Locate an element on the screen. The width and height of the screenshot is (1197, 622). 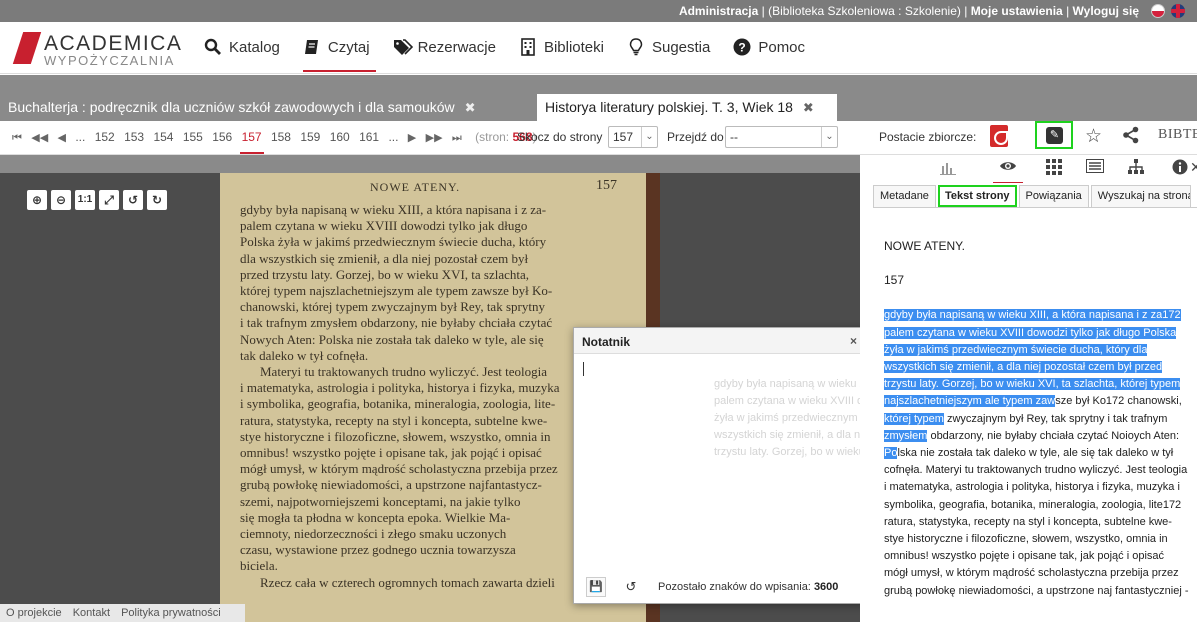
rotate-left-icon: ↺ is located at coordinates (133, 200).